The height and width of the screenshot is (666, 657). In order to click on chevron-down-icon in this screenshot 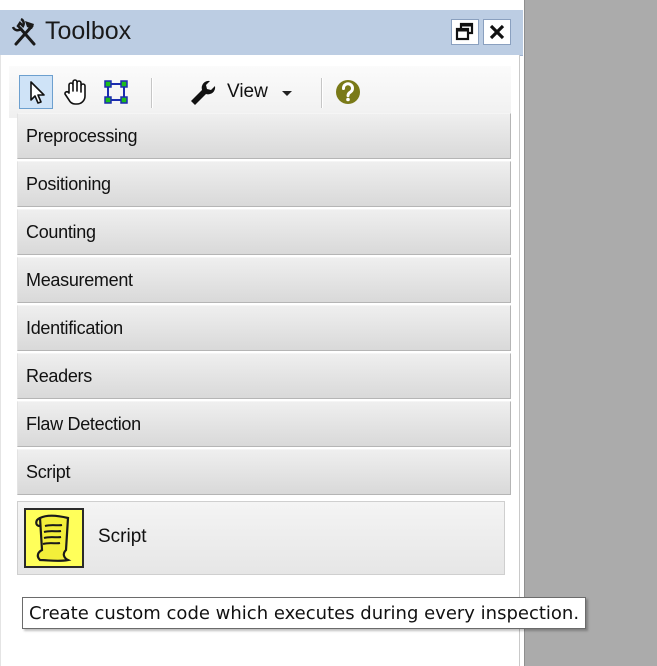, I will do `click(287, 93)`.